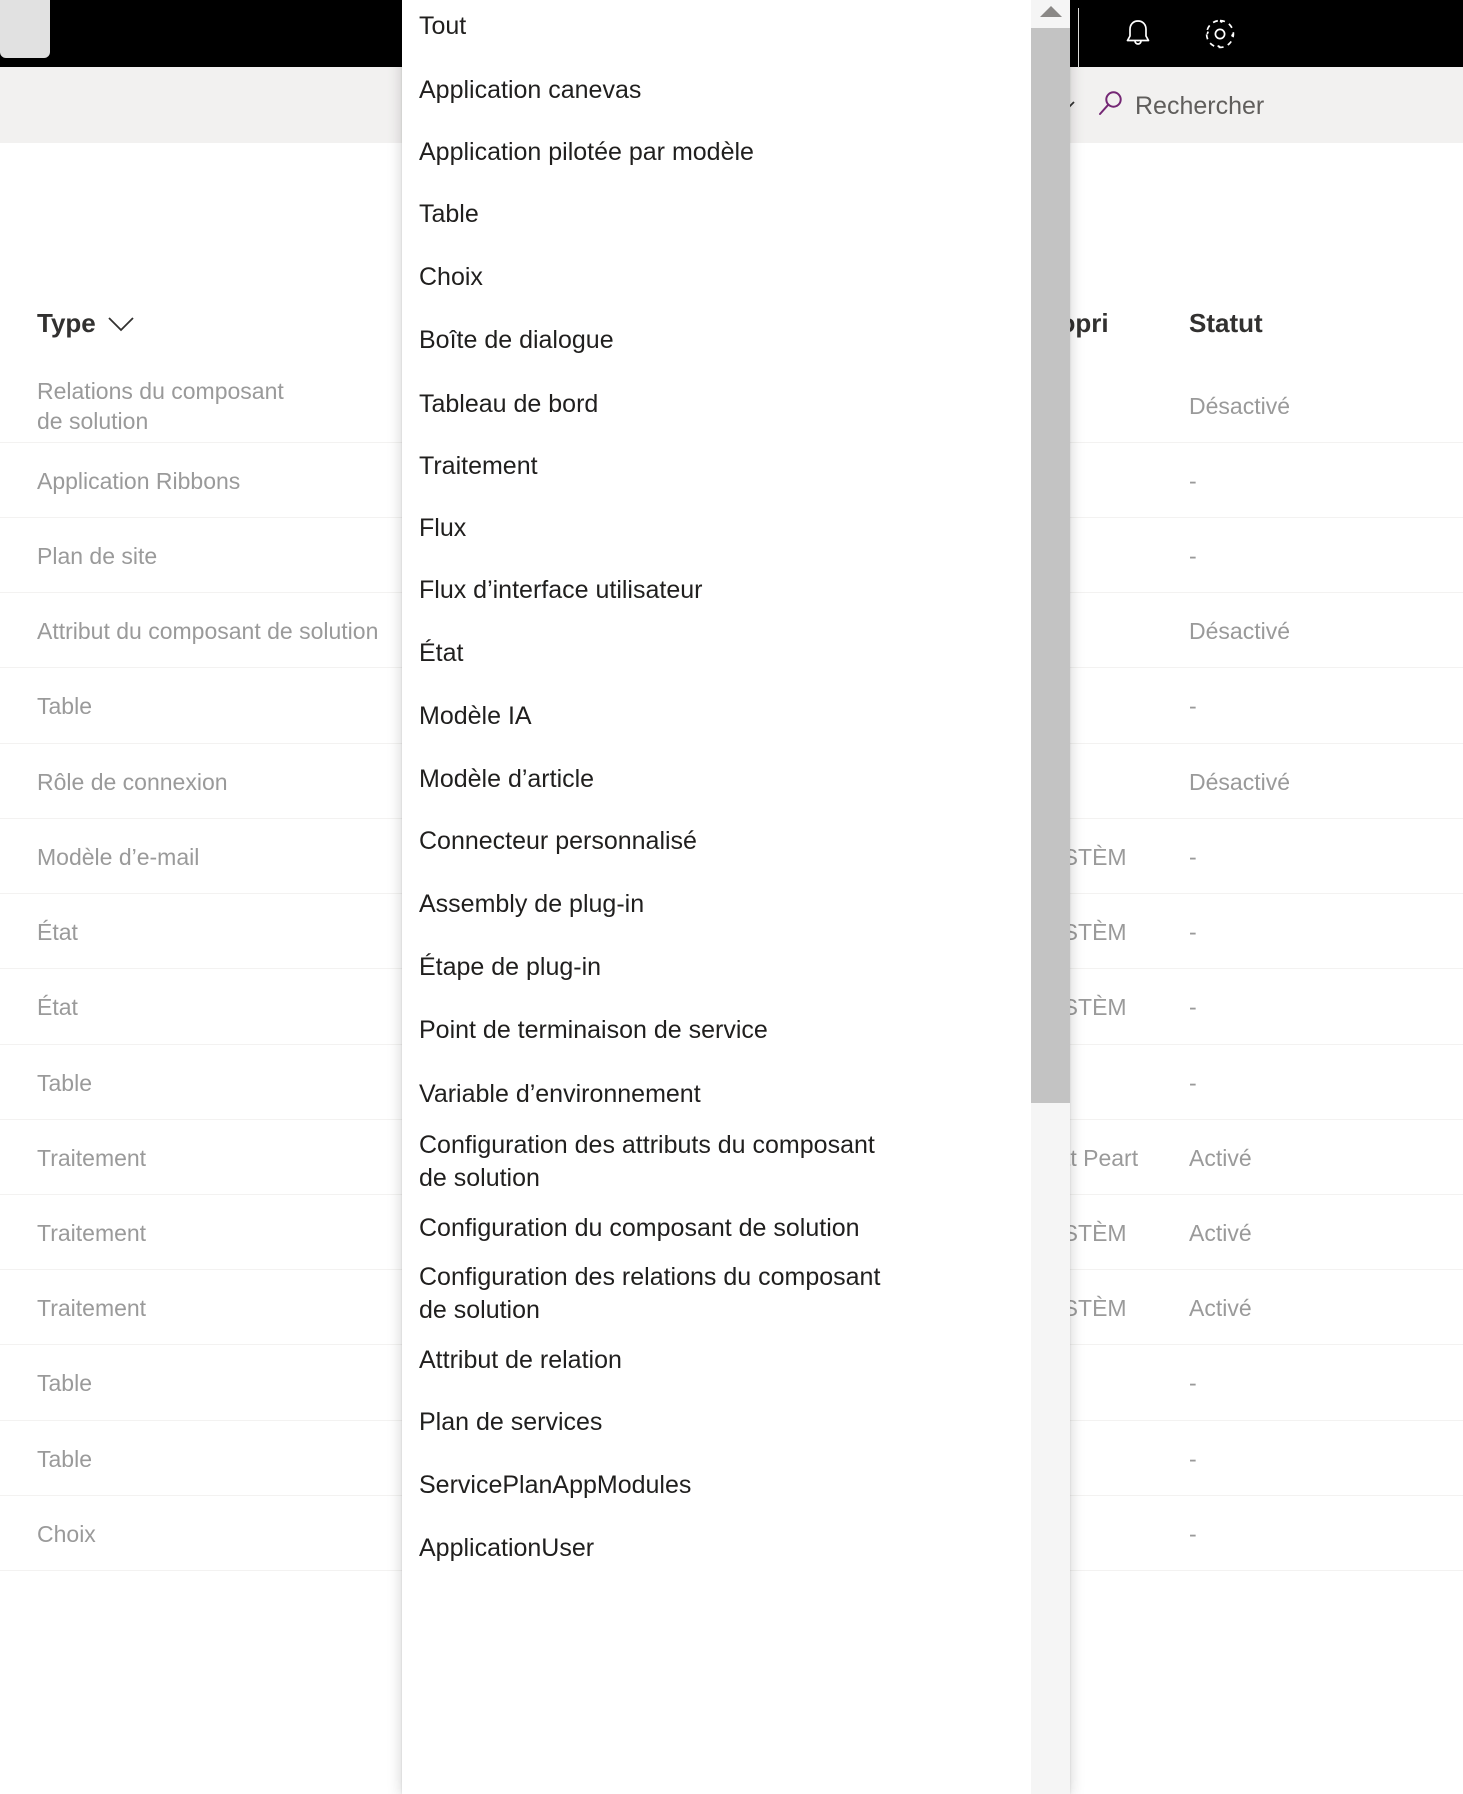 Image resolution: width=1463 pixels, height=1794 pixels. What do you see at coordinates (25, 29) in the screenshot?
I see `app-launcher-tile` at bounding box center [25, 29].